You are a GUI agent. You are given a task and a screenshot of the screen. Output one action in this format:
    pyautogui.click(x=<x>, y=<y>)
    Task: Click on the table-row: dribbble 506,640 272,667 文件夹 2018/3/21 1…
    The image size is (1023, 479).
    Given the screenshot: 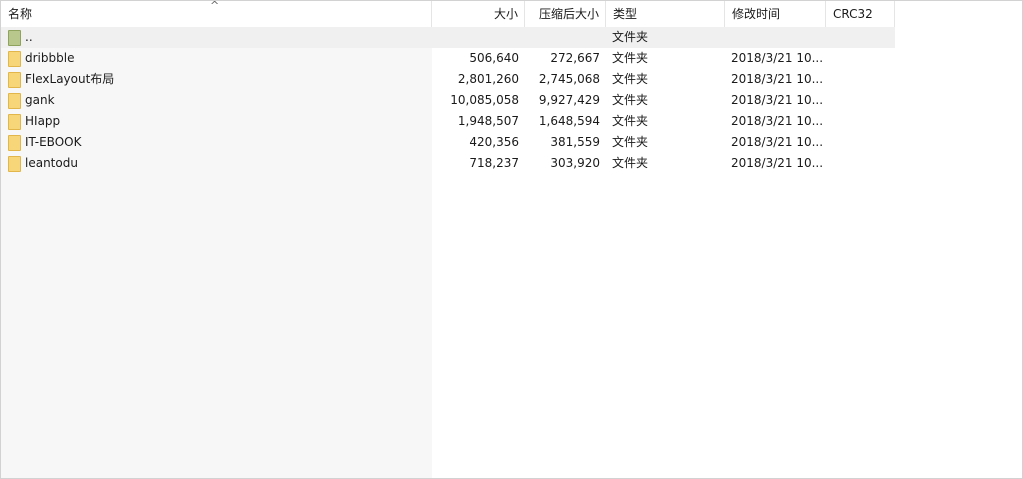 What is the action you would take?
    pyautogui.click(x=448, y=58)
    